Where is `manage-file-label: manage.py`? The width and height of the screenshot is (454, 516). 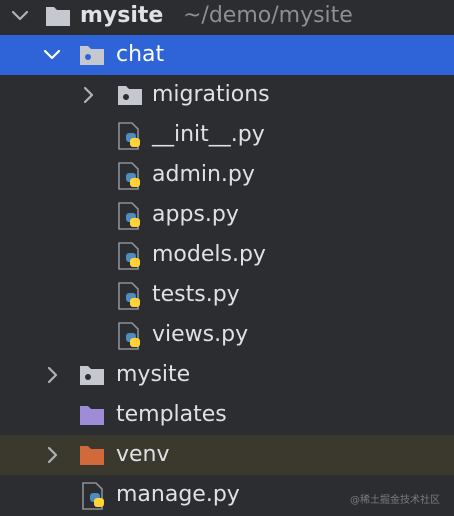
manage-file-label: manage.py is located at coordinates (178, 494).